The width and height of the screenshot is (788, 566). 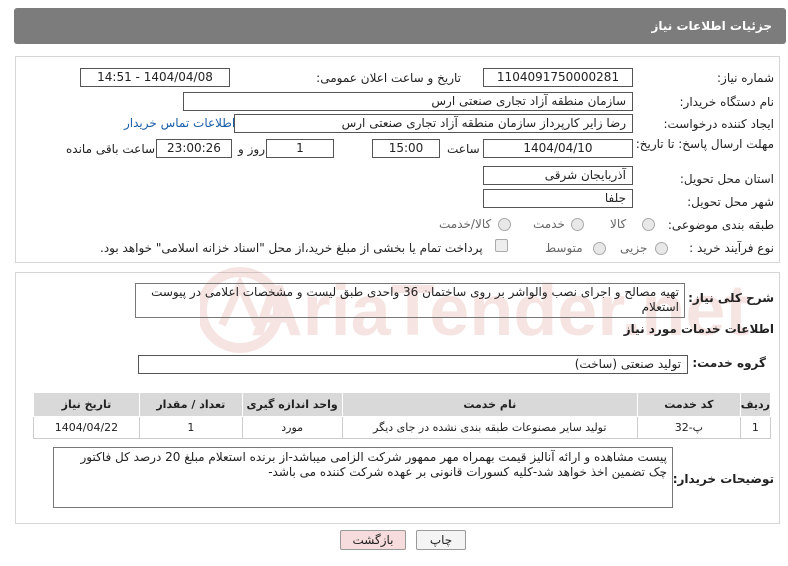 What do you see at coordinates (194, 148) in the screenshot?
I see `remaining-time-field: 23:00:26` at bounding box center [194, 148].